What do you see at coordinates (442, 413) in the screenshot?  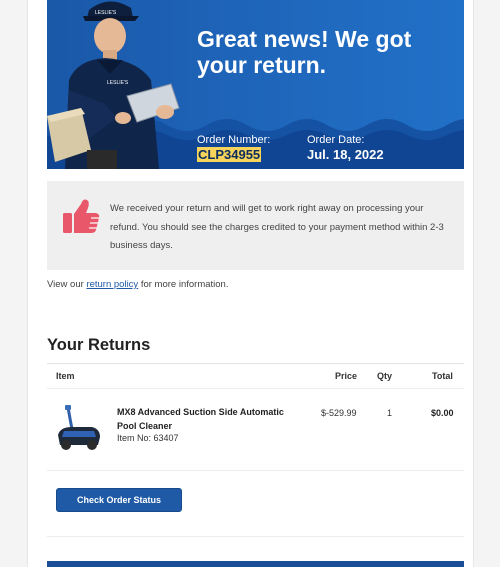 I see `product-total: $0.00` at bounding box center [442, 413].